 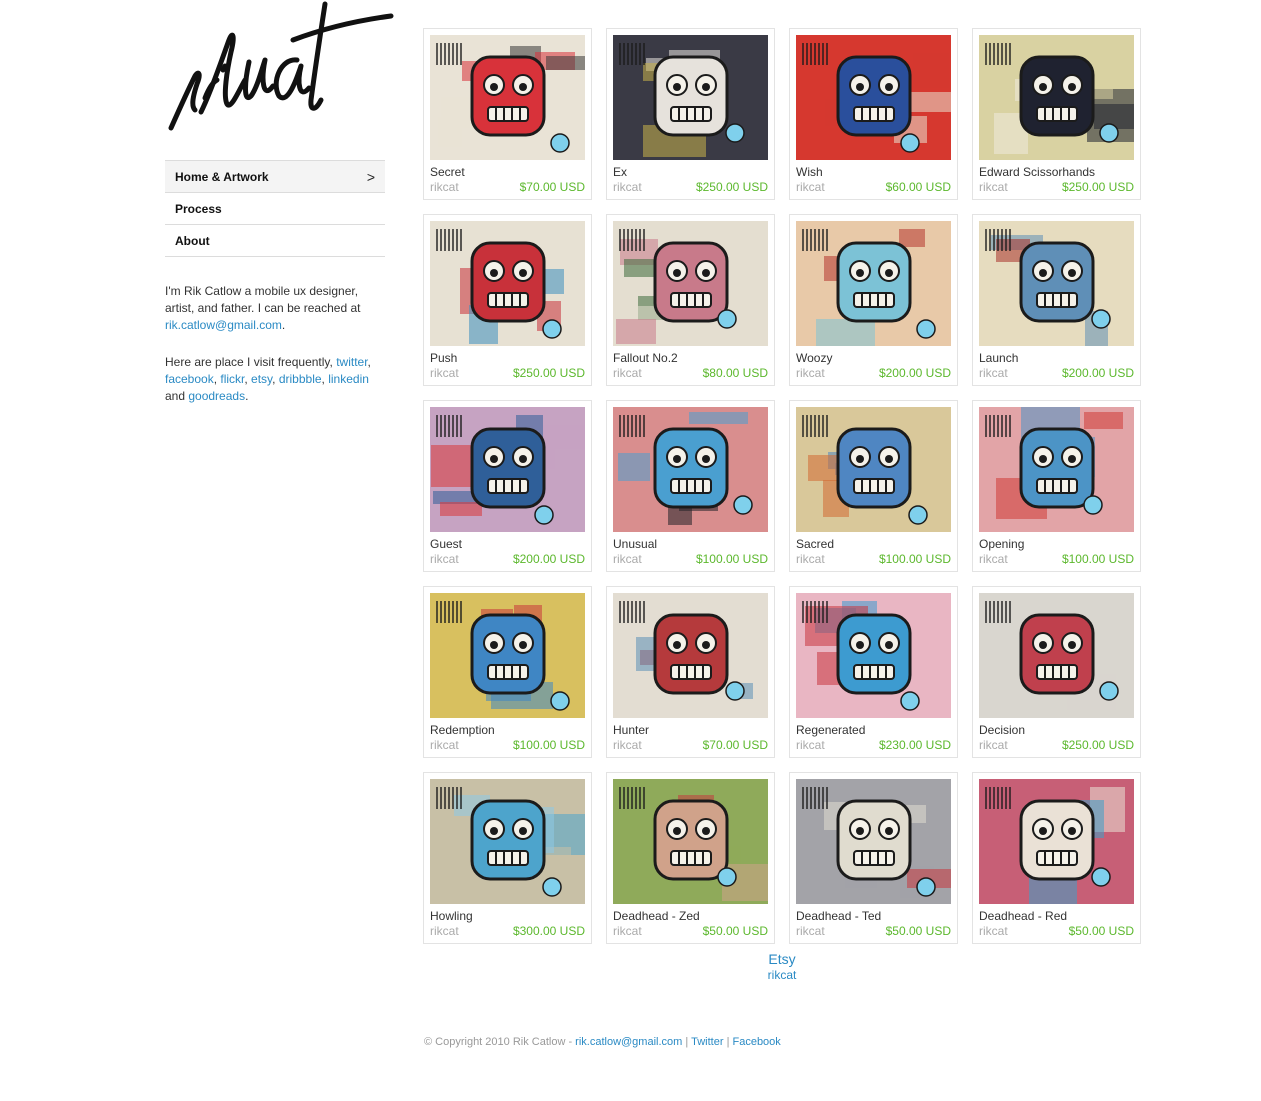 I want to click on product-card: Hunter rikcat $70.00 USD, so click(x=690, y=672).